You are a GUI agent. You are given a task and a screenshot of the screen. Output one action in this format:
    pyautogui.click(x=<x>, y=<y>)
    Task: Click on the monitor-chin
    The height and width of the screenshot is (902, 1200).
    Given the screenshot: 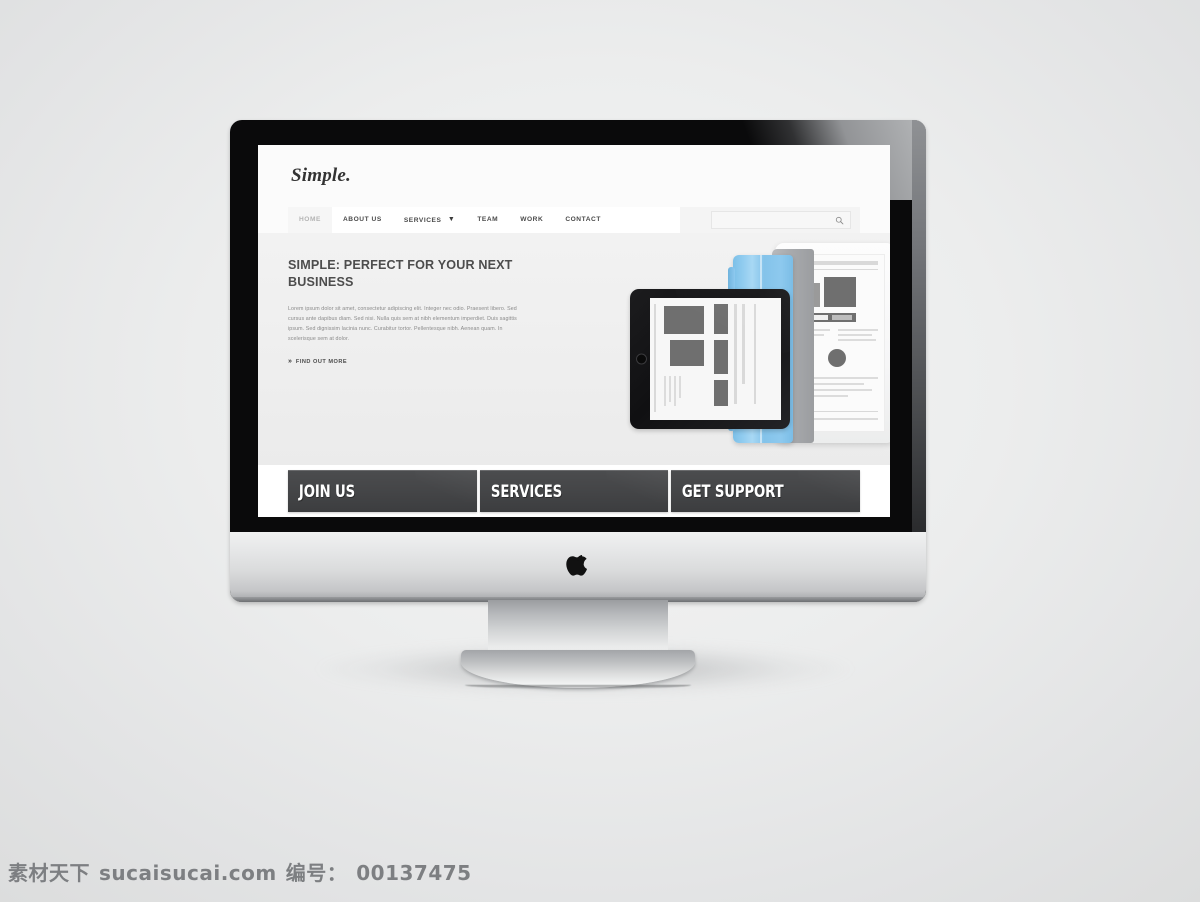 What is the action you would take?
    pyautogui.click(x=578, y=567)
    